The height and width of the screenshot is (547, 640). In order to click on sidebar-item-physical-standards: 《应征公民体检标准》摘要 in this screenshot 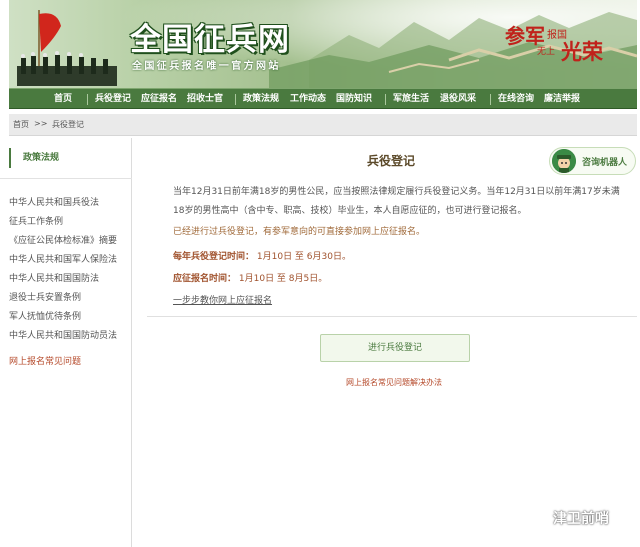, I will do `click(63, 239)`.